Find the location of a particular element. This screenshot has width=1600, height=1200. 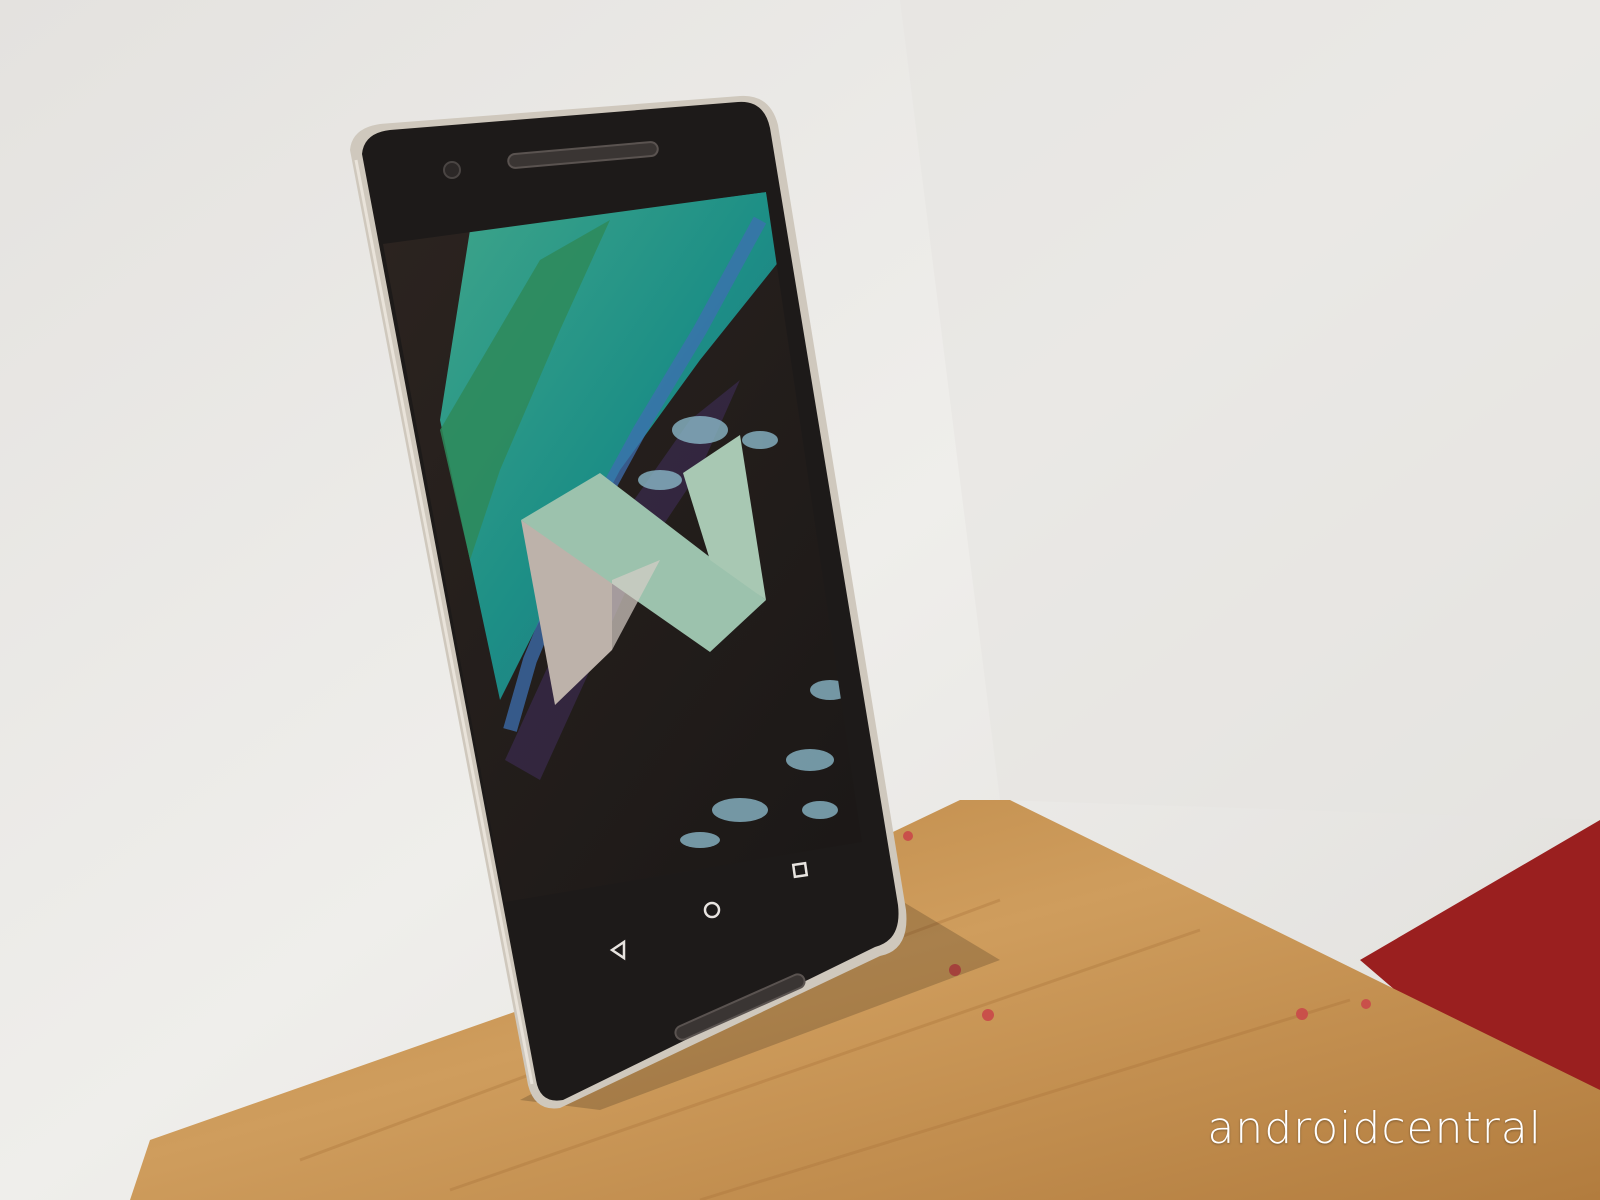

front-camera-icon is located at coordinates (452, 170).